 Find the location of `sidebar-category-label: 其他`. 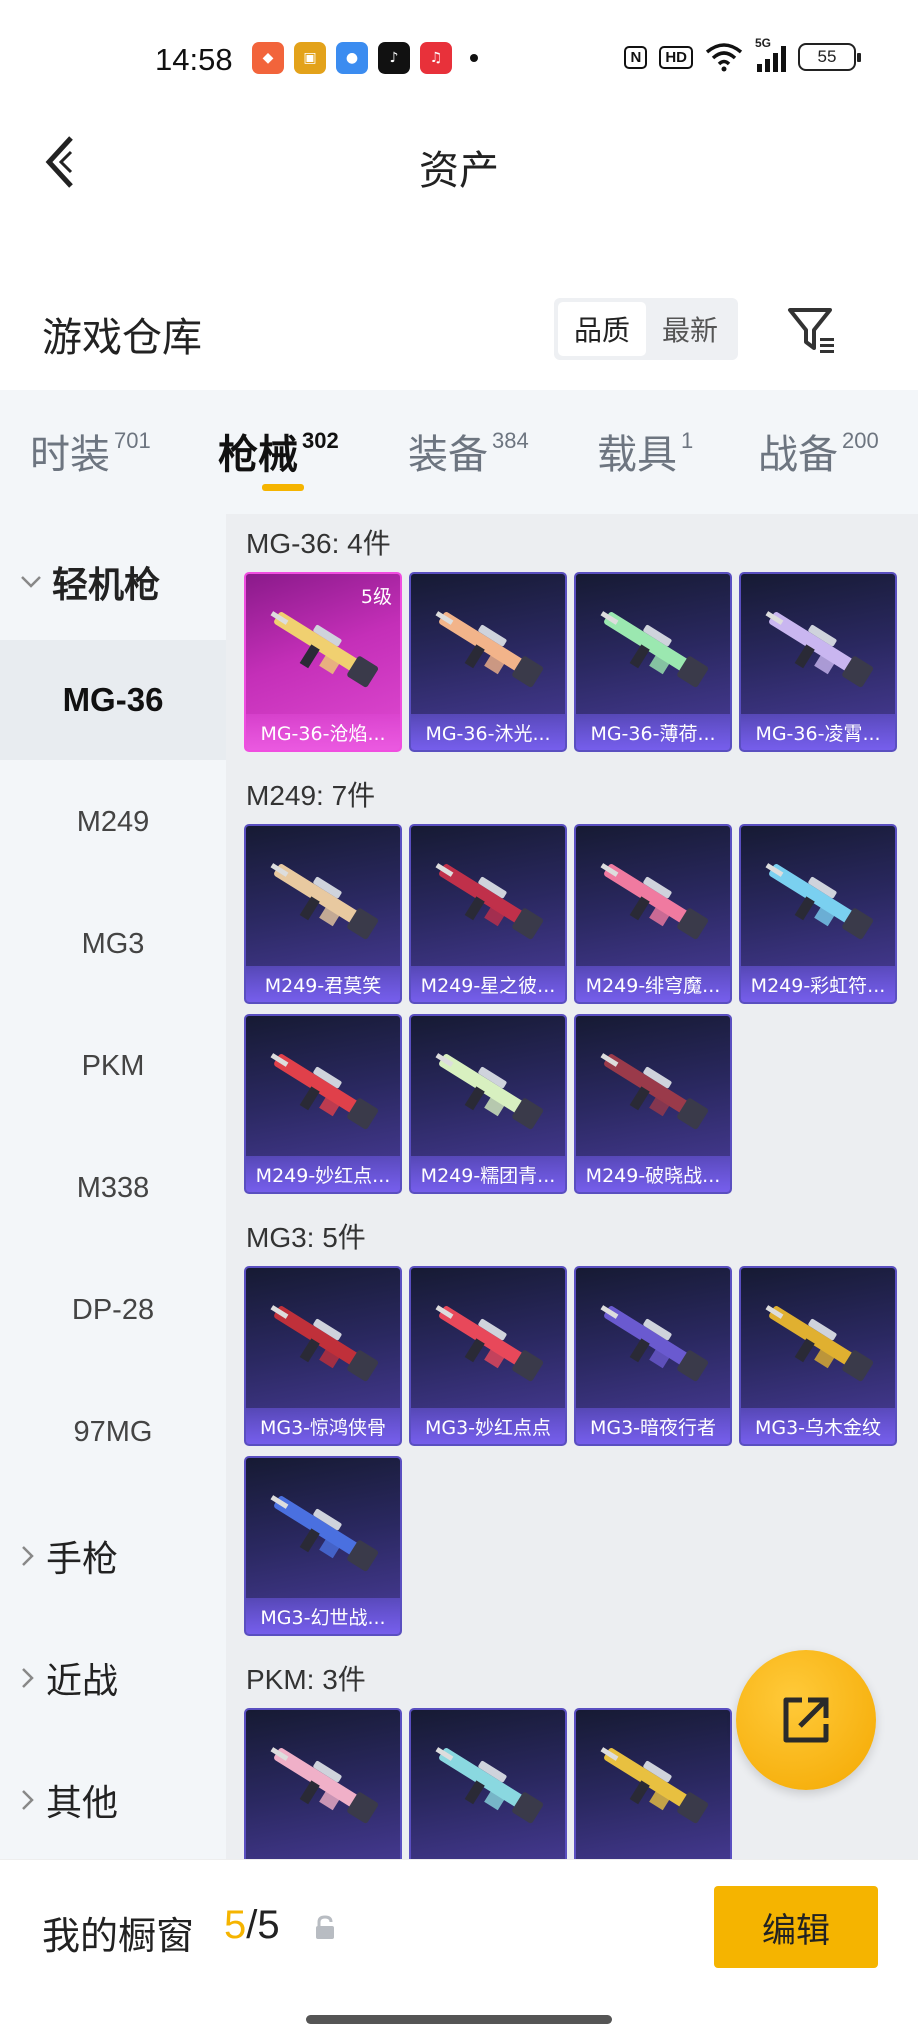

sidebar-category-label: 其他 is located at coordinates (82, 1803).